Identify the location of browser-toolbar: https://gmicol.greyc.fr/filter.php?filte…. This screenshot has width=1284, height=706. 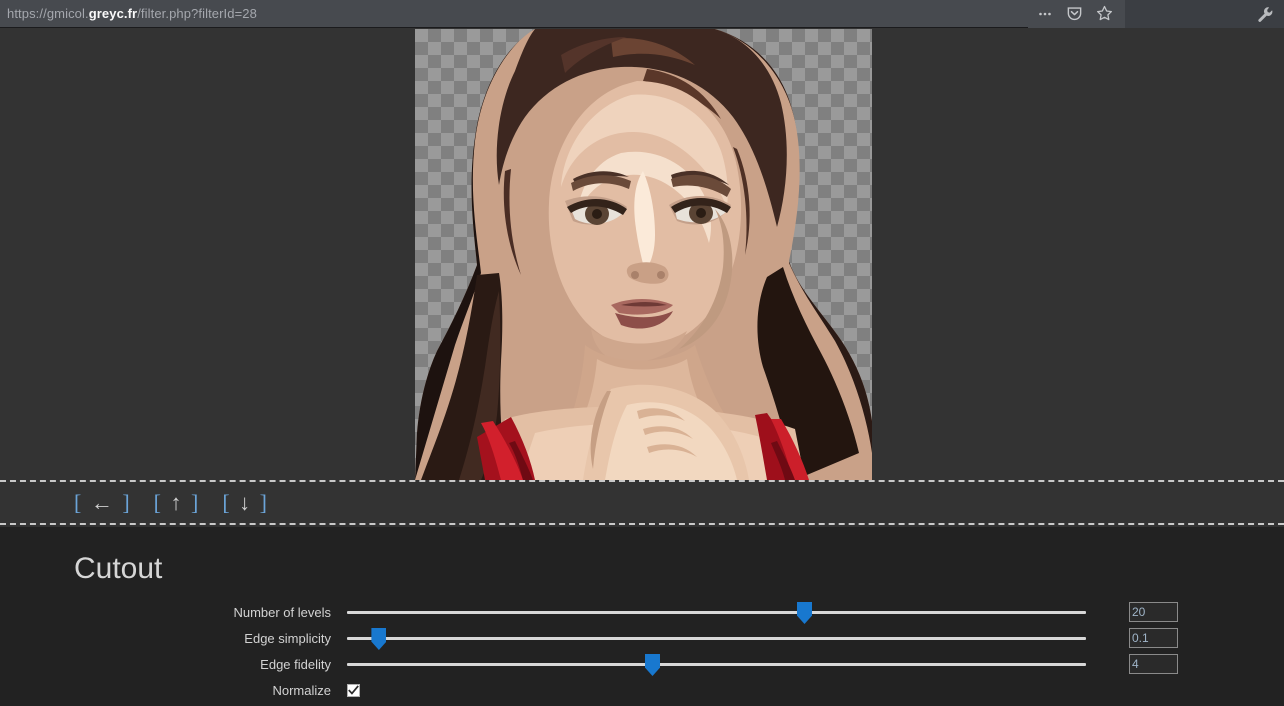
(642, 14).